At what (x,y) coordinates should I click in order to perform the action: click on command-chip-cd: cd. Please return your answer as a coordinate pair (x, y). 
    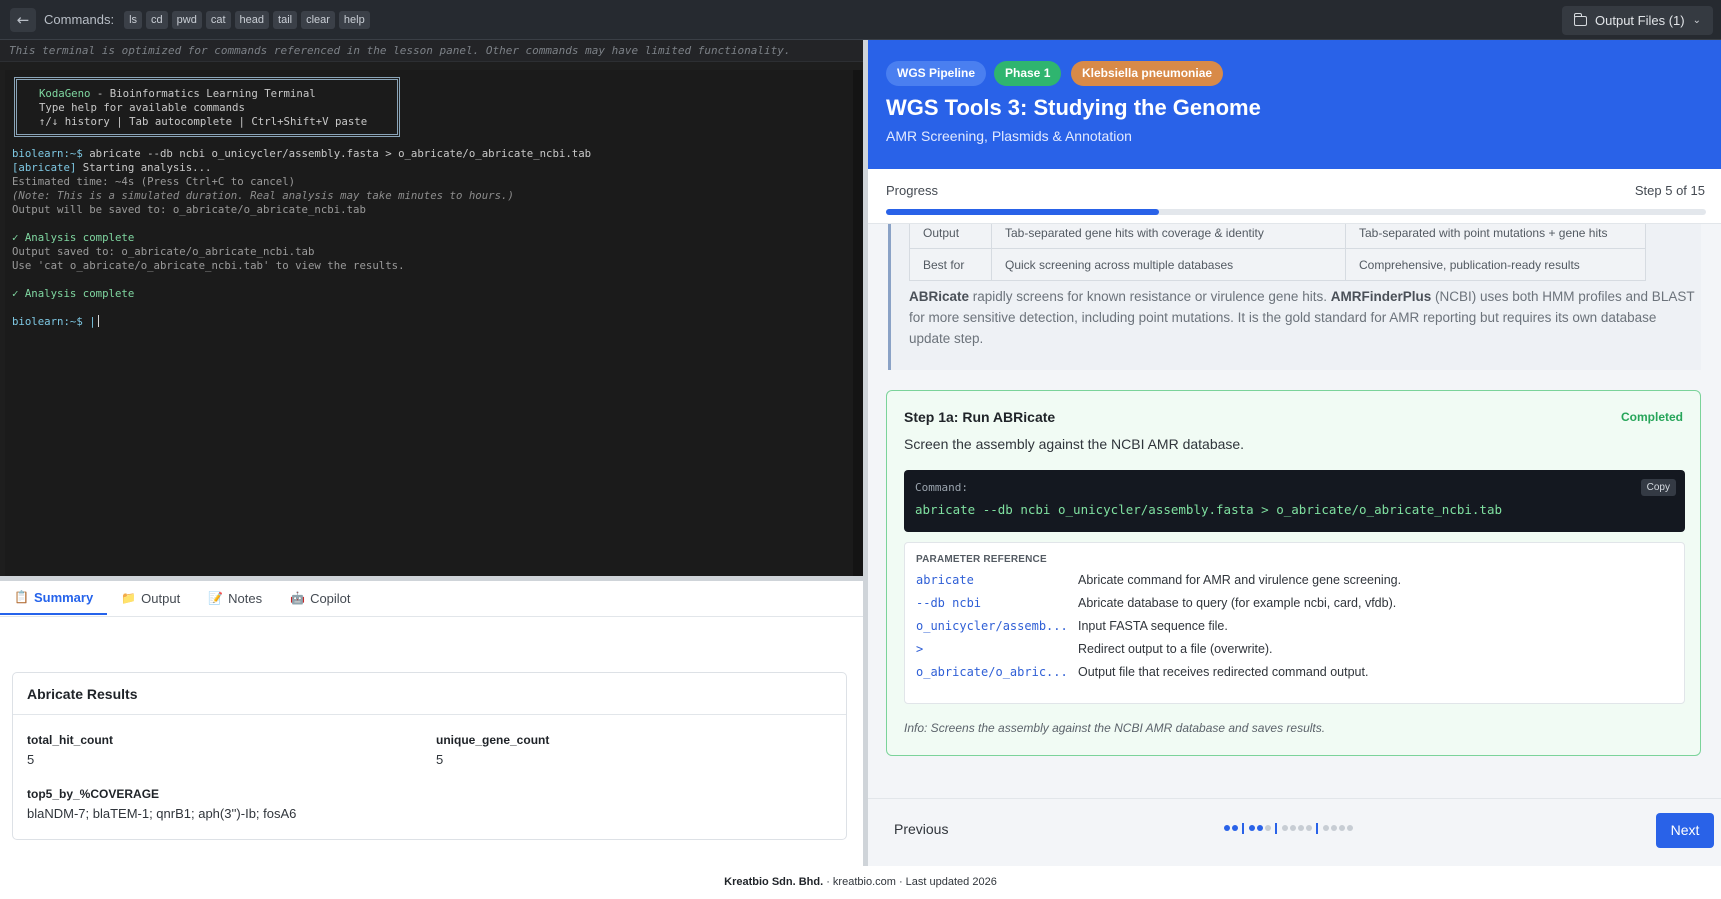
    Looking at the image, I should click on (157, 19).